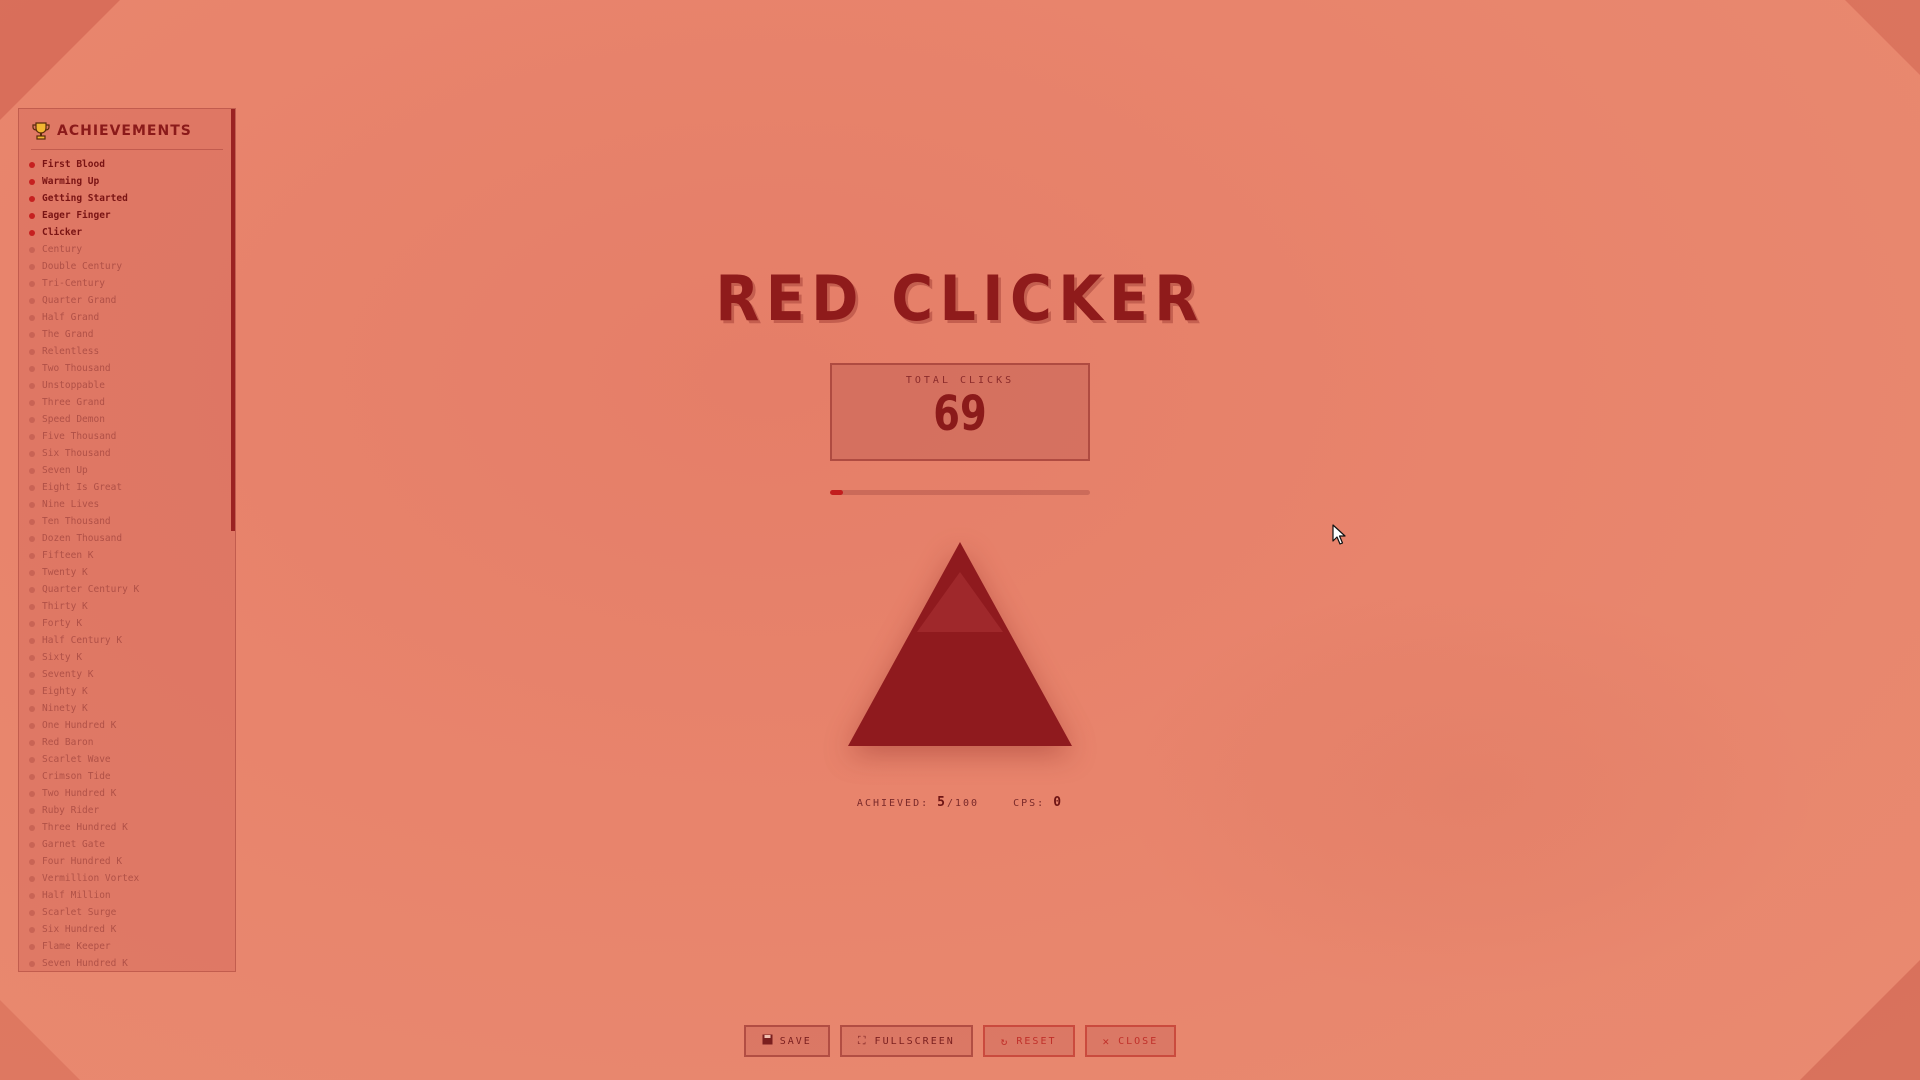 This screenshot has width=1920, height=1080. Describe the element at coordinates (76, 453) in the screenshot. I see `achievement-name: Six Thousand` at that location.